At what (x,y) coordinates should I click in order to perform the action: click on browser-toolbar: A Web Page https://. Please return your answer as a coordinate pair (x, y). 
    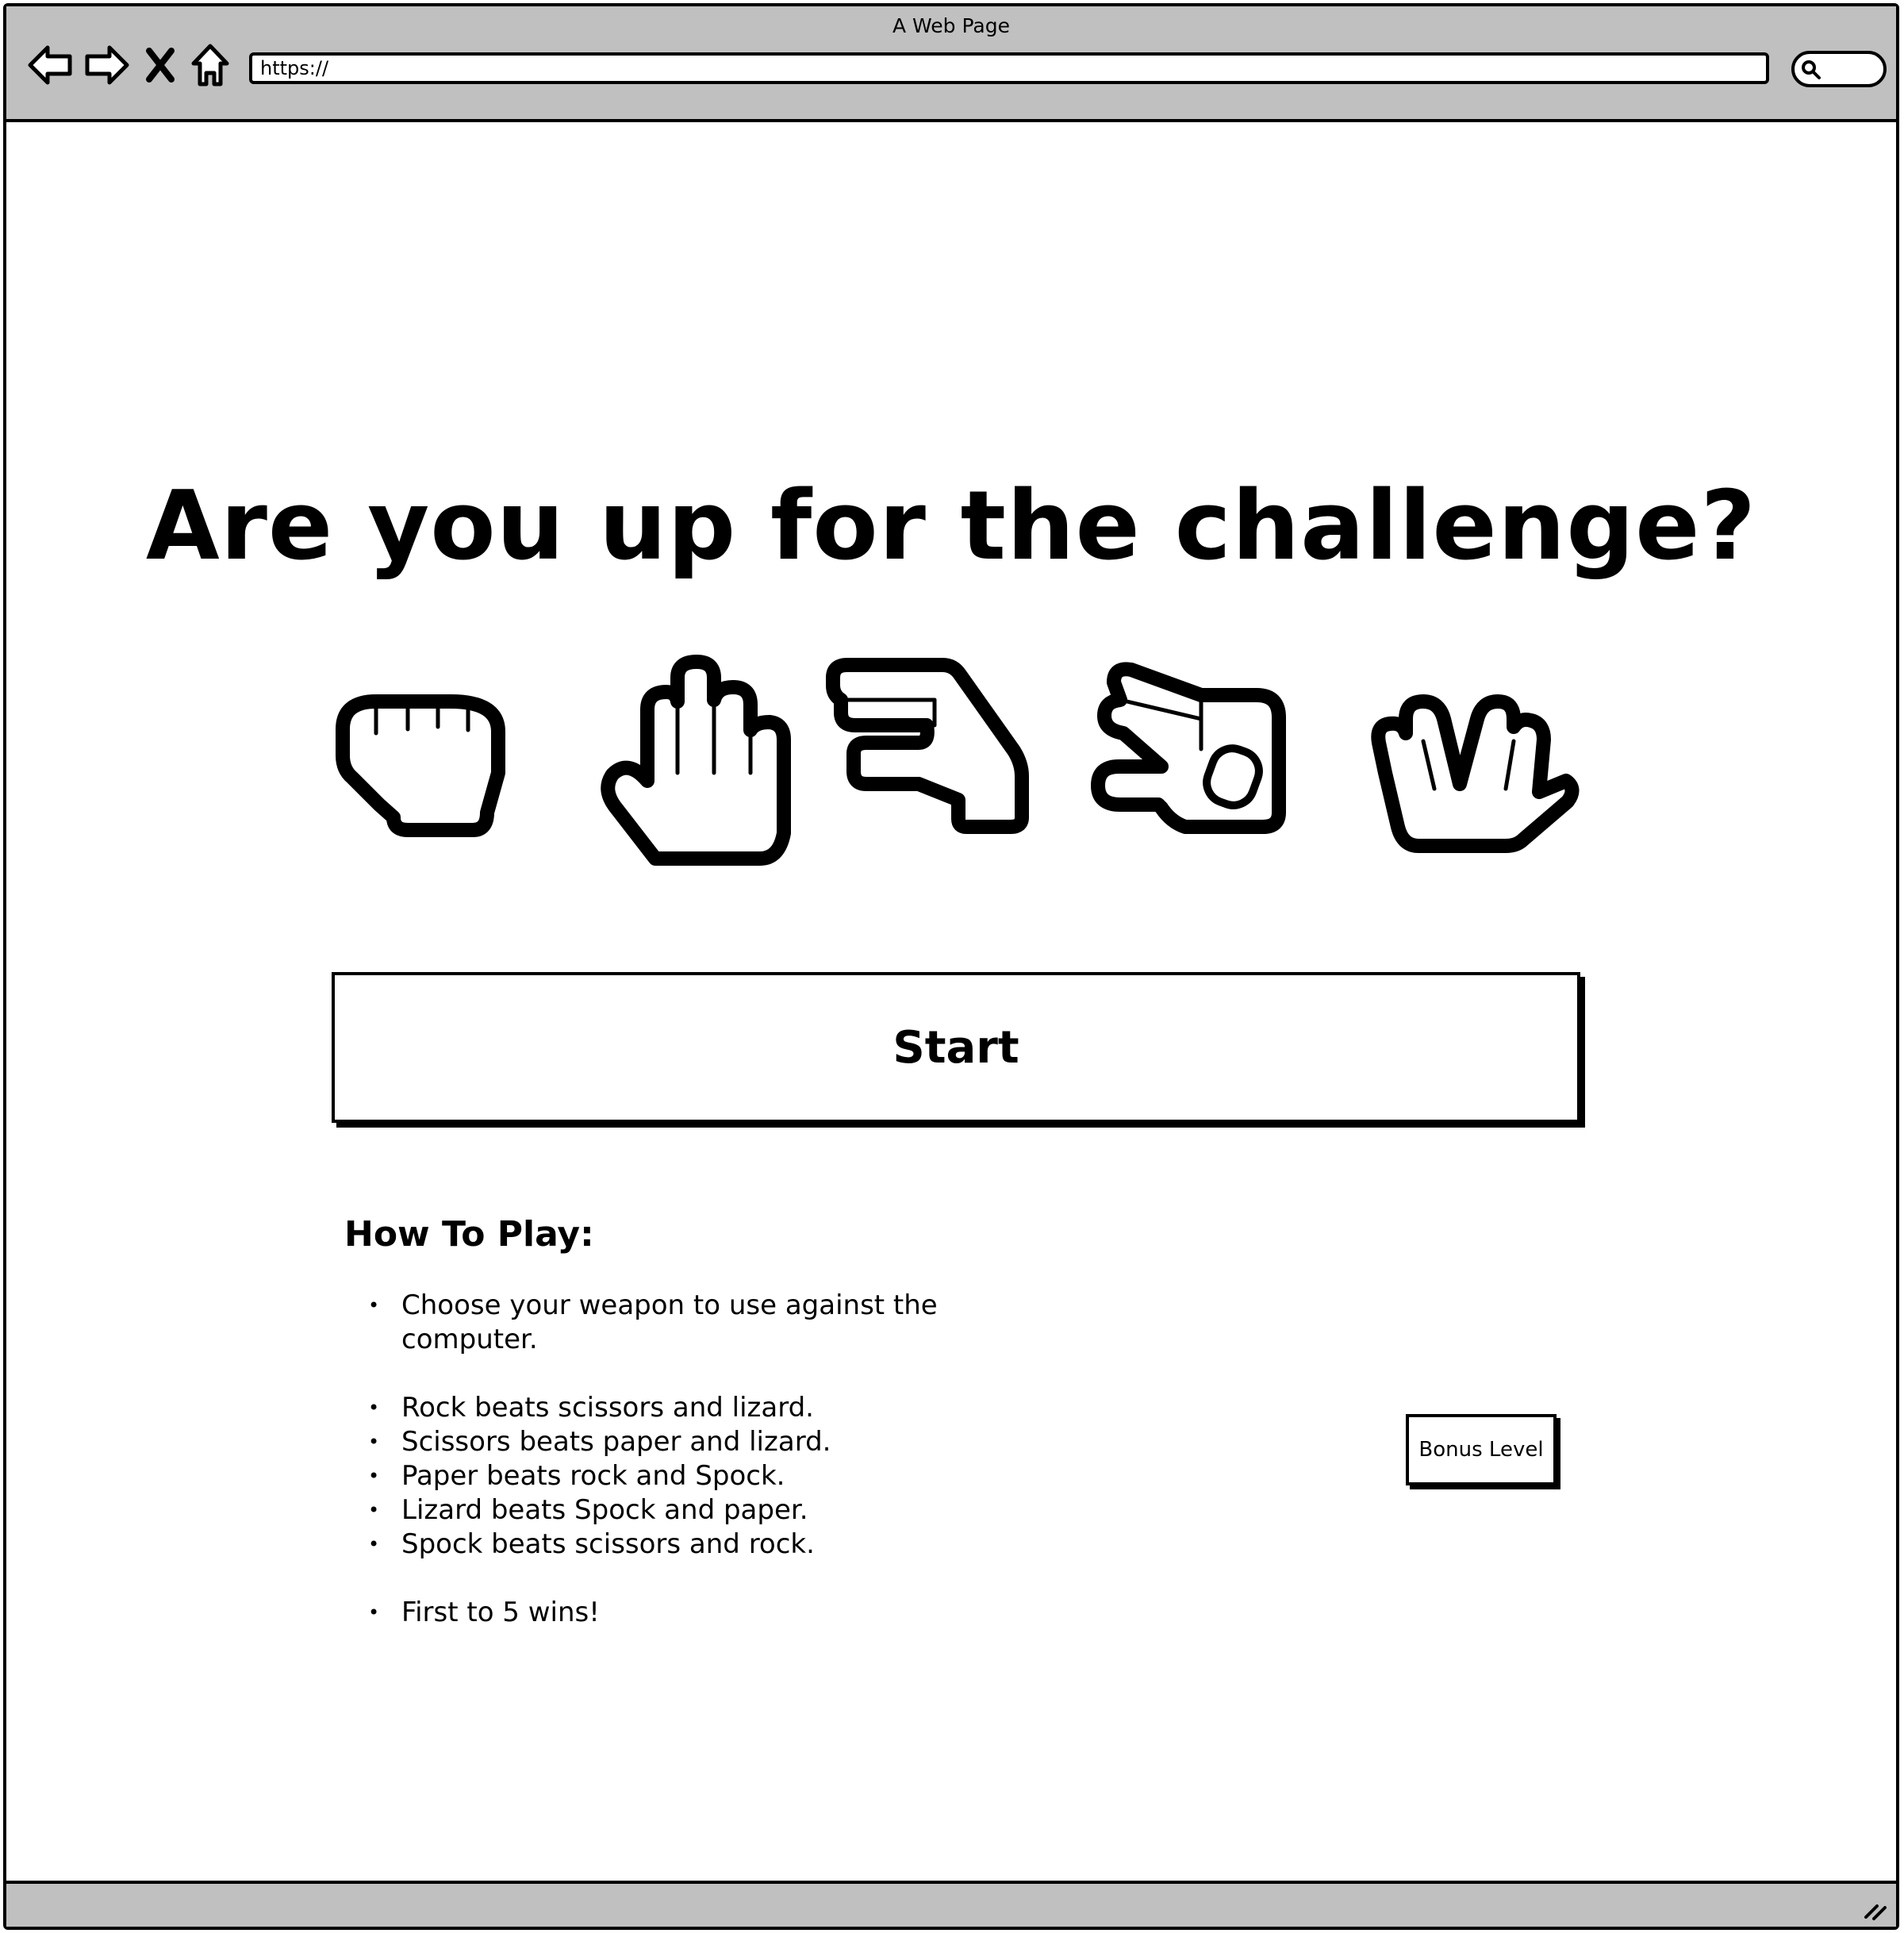
    Looking at the image, I should click on (951, 64).